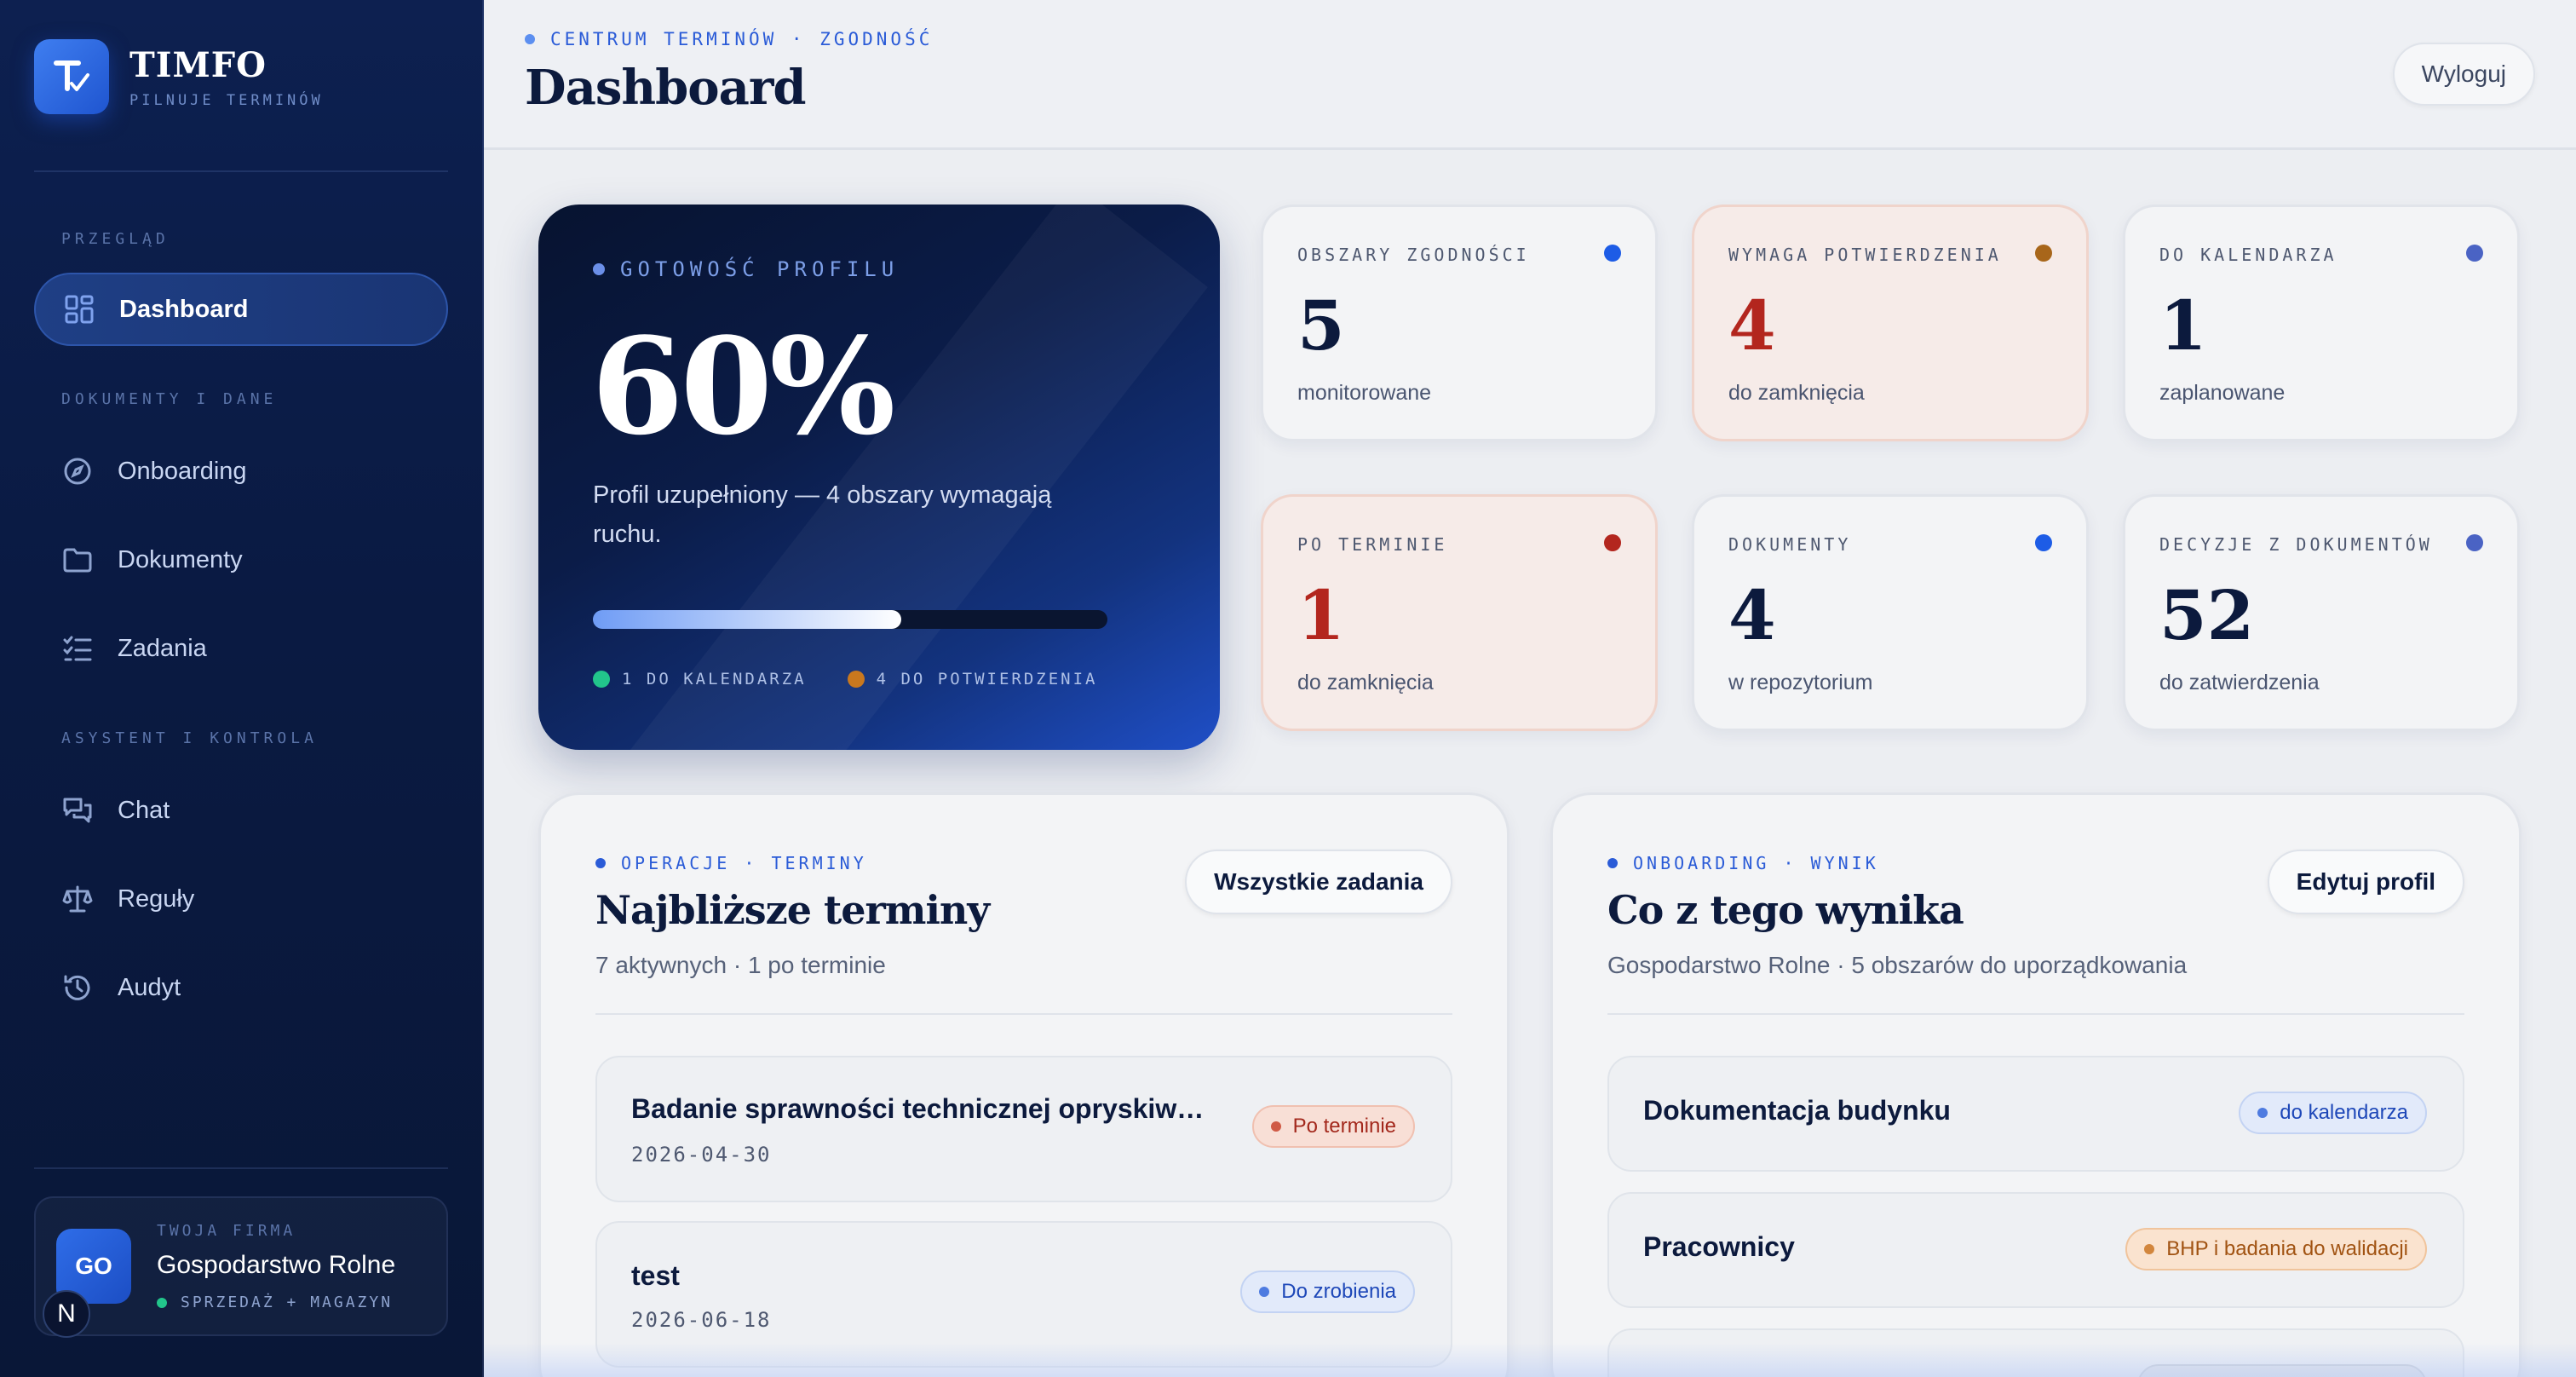  Describe the element at coordinates (2035, 1250) in the screenshot. I see `onboarding-row: Pracownicy BHP i badania do walidacji` at that location.